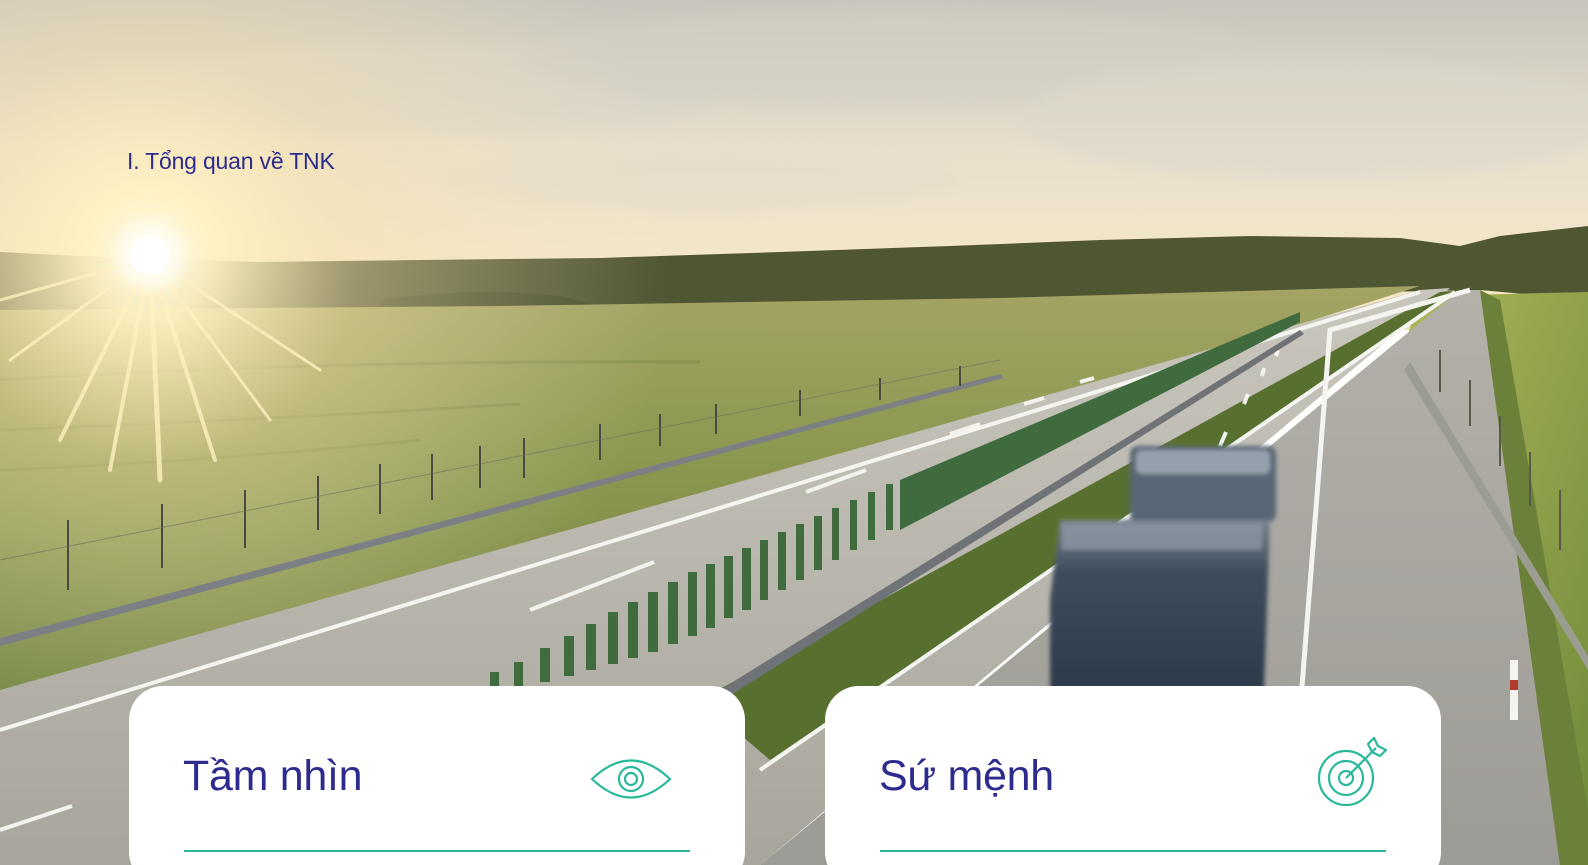  What do you see at coordinates (231, 161) in the screenshot?
I see `section-title: I. Tổng quan về TNK` at bounding box center [231, 161].